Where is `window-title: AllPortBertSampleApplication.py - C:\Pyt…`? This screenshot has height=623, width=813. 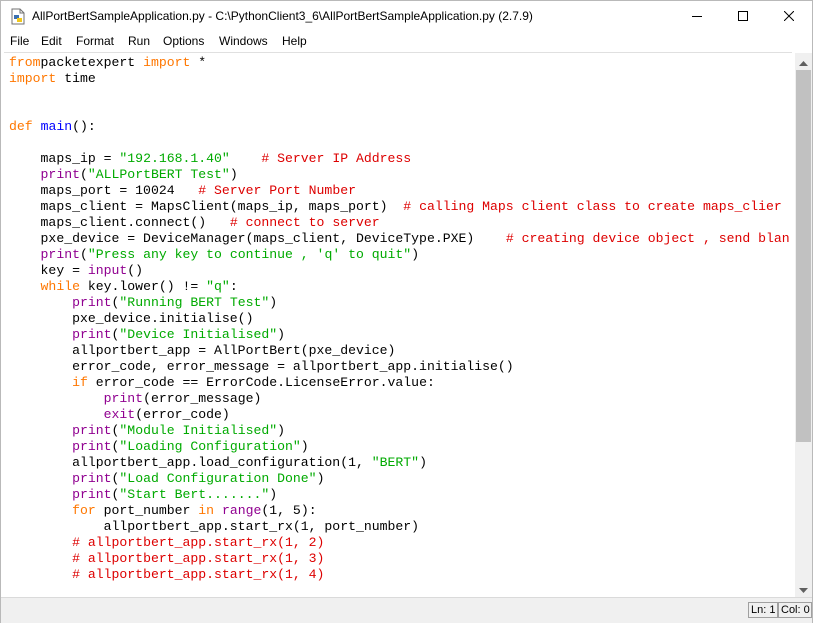 window-title: AllPortBertSampleApplication.py - C:\Pyt… is located at coordinates (282, 16).